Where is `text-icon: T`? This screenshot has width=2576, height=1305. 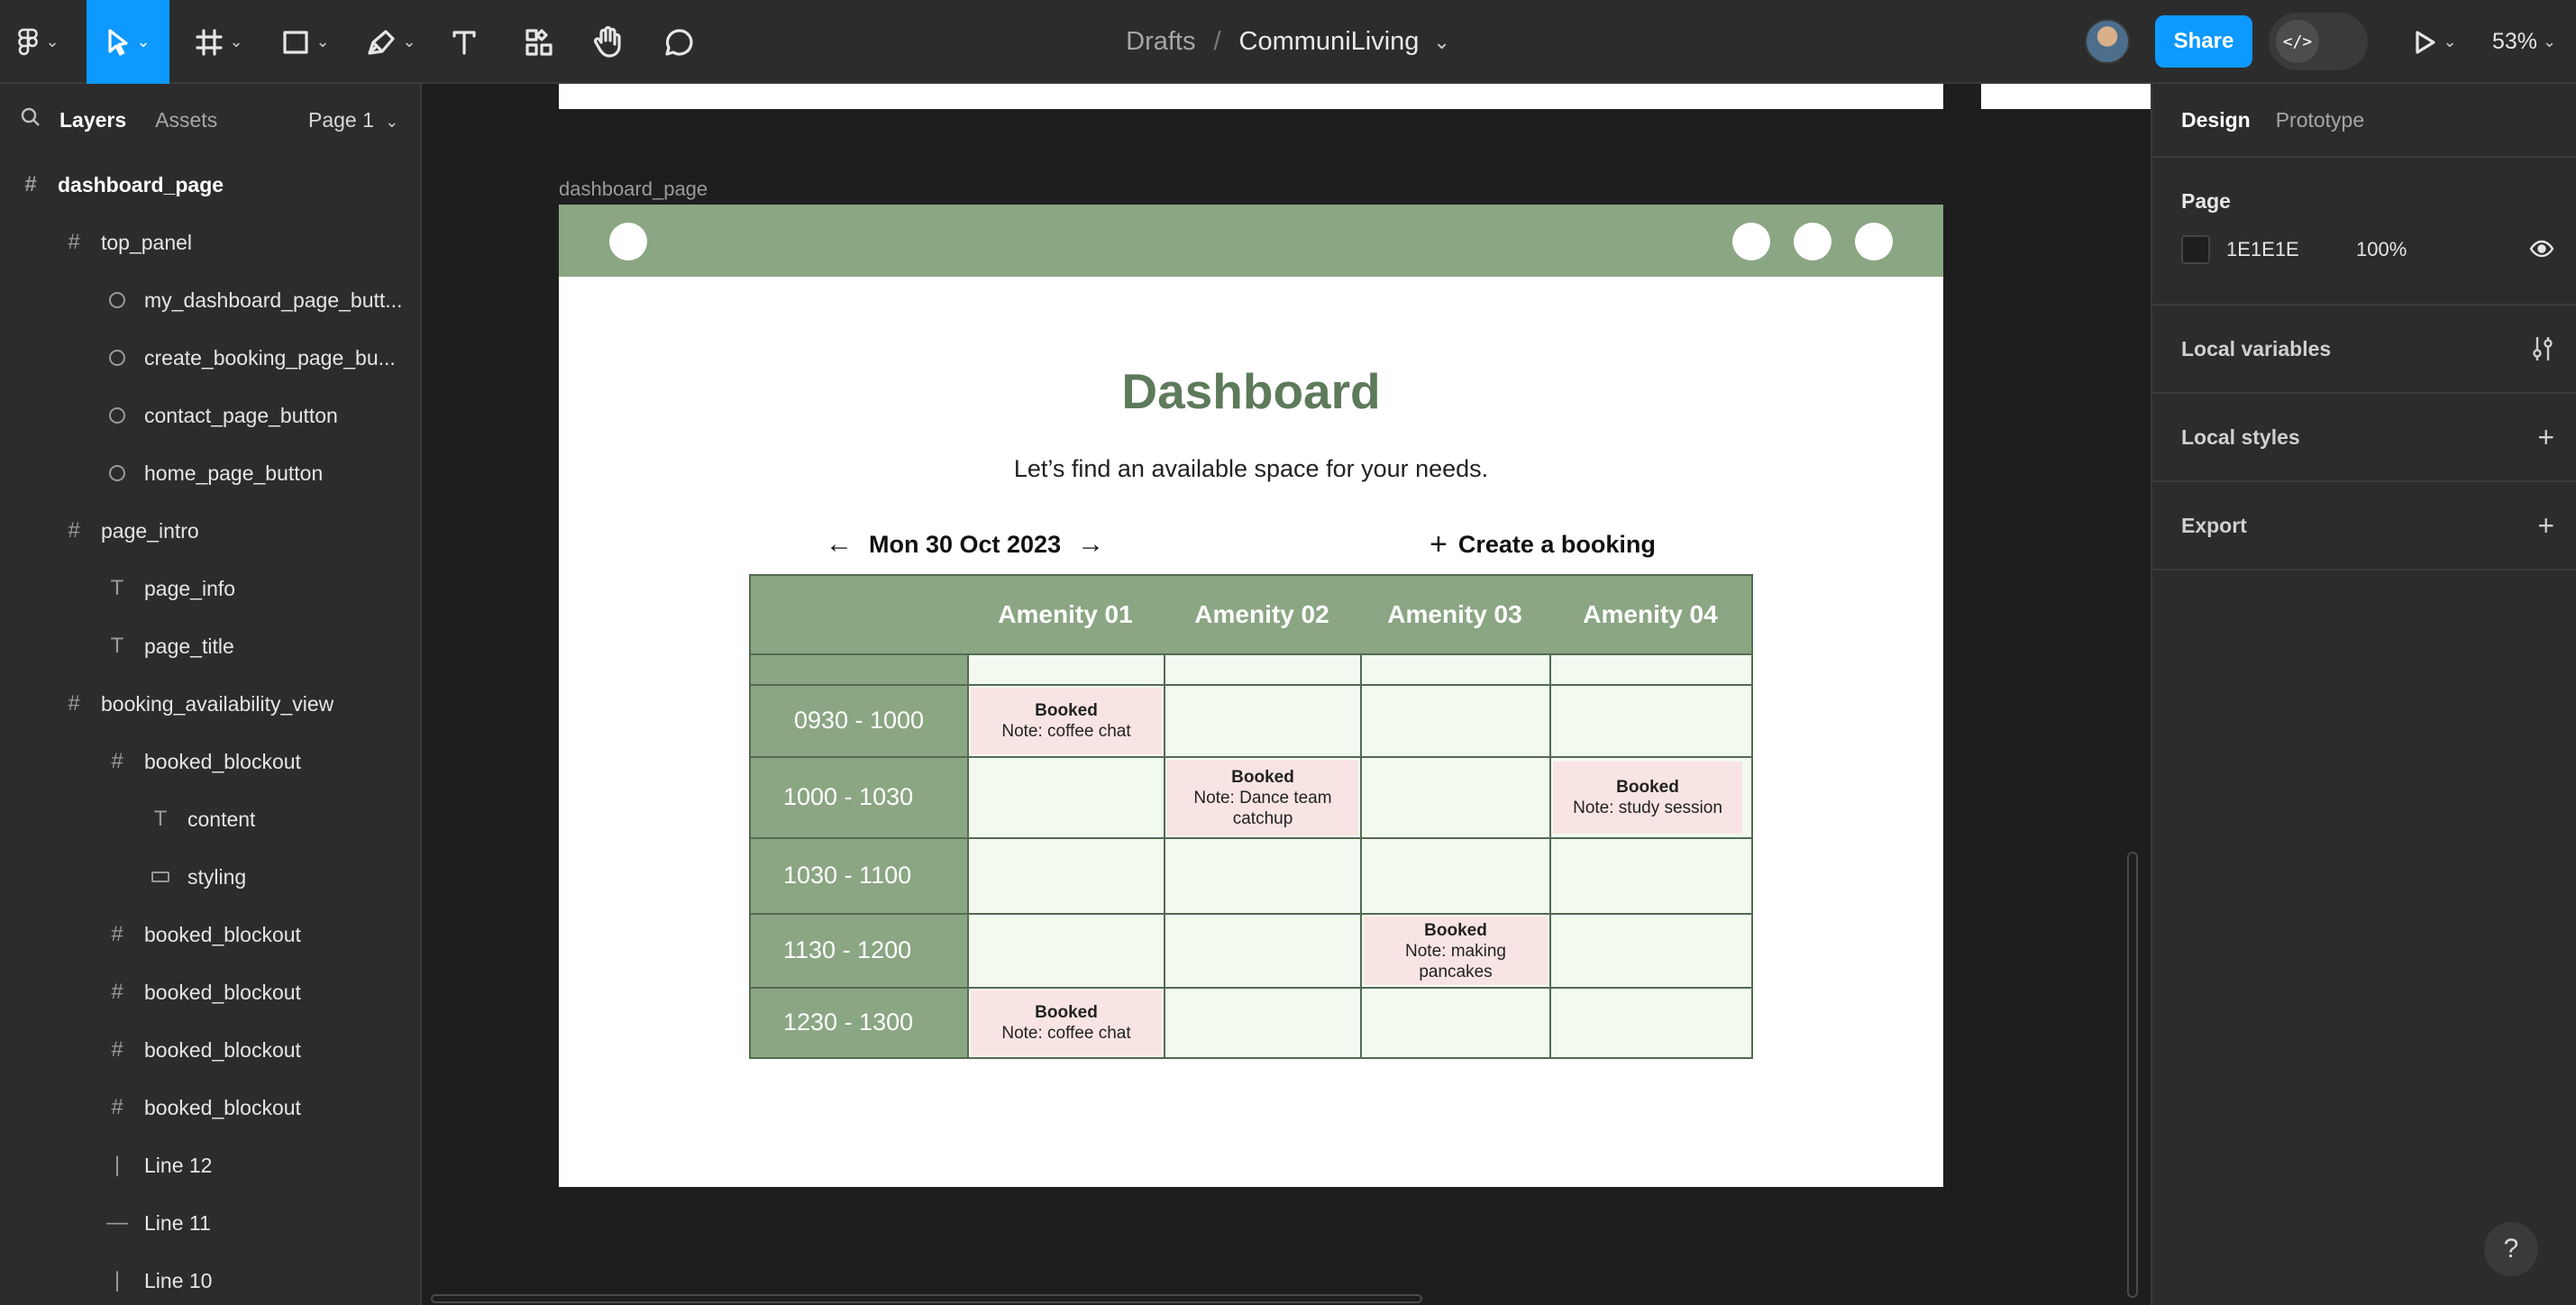 text-icon: T is located at coordinates (117, 588).